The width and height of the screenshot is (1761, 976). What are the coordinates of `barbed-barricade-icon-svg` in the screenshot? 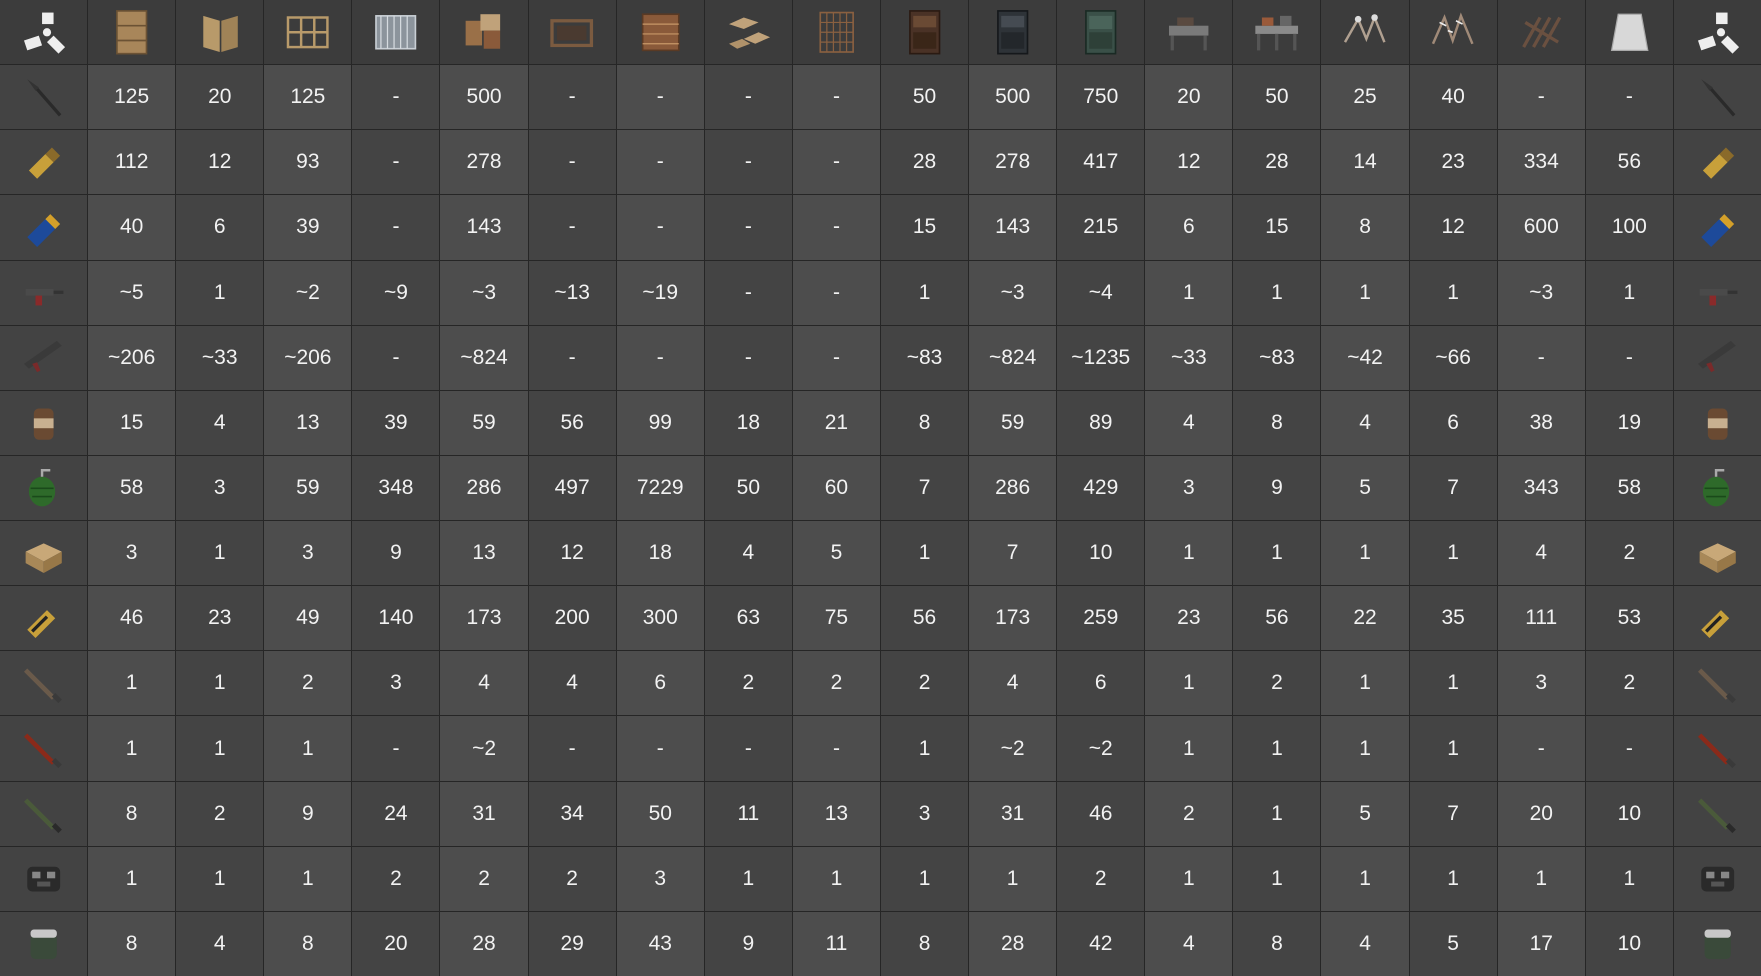 It's located at (1365, 28).